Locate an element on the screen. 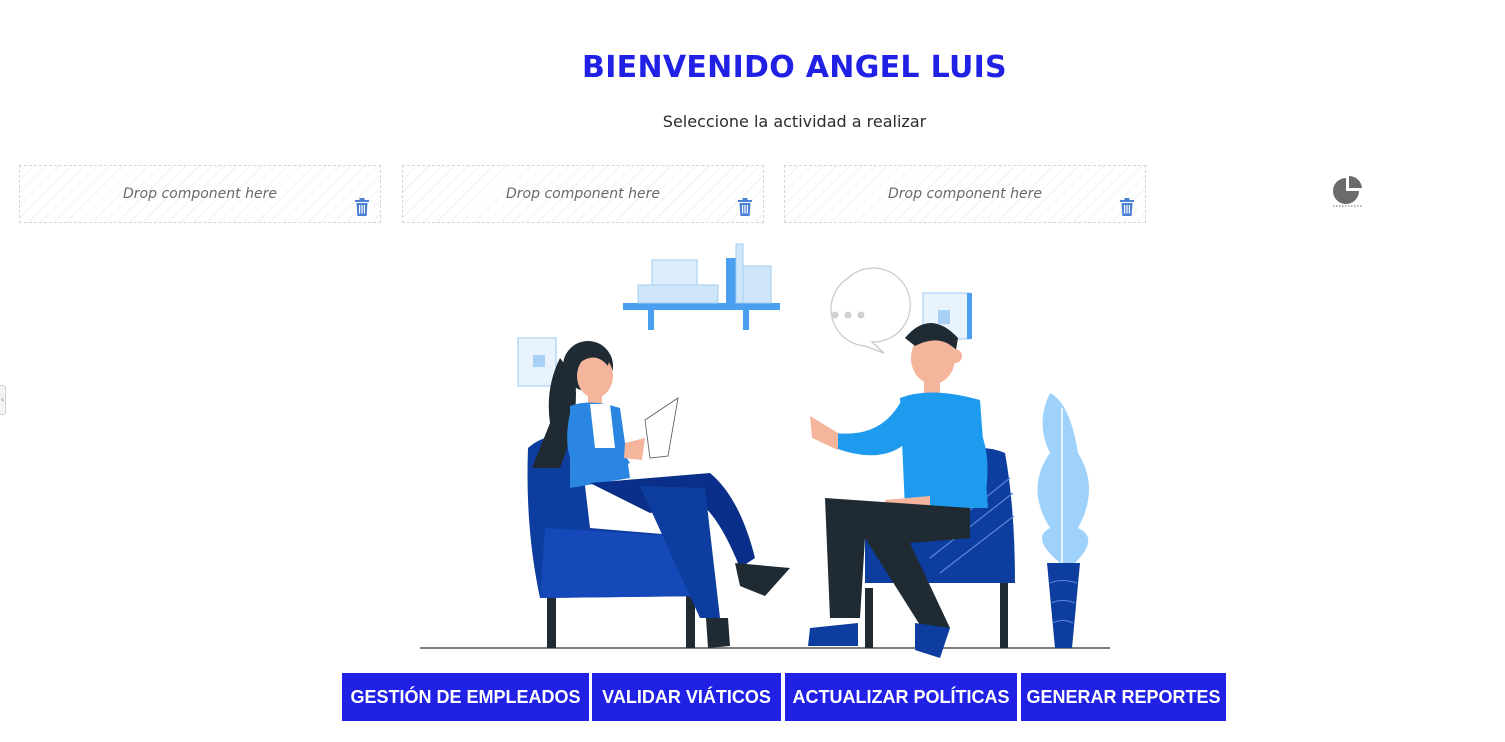 The image size is (1505, 742). update-policies-button: ACTUALIZAR POLÍTICAS is located at coordinates (901, 697).